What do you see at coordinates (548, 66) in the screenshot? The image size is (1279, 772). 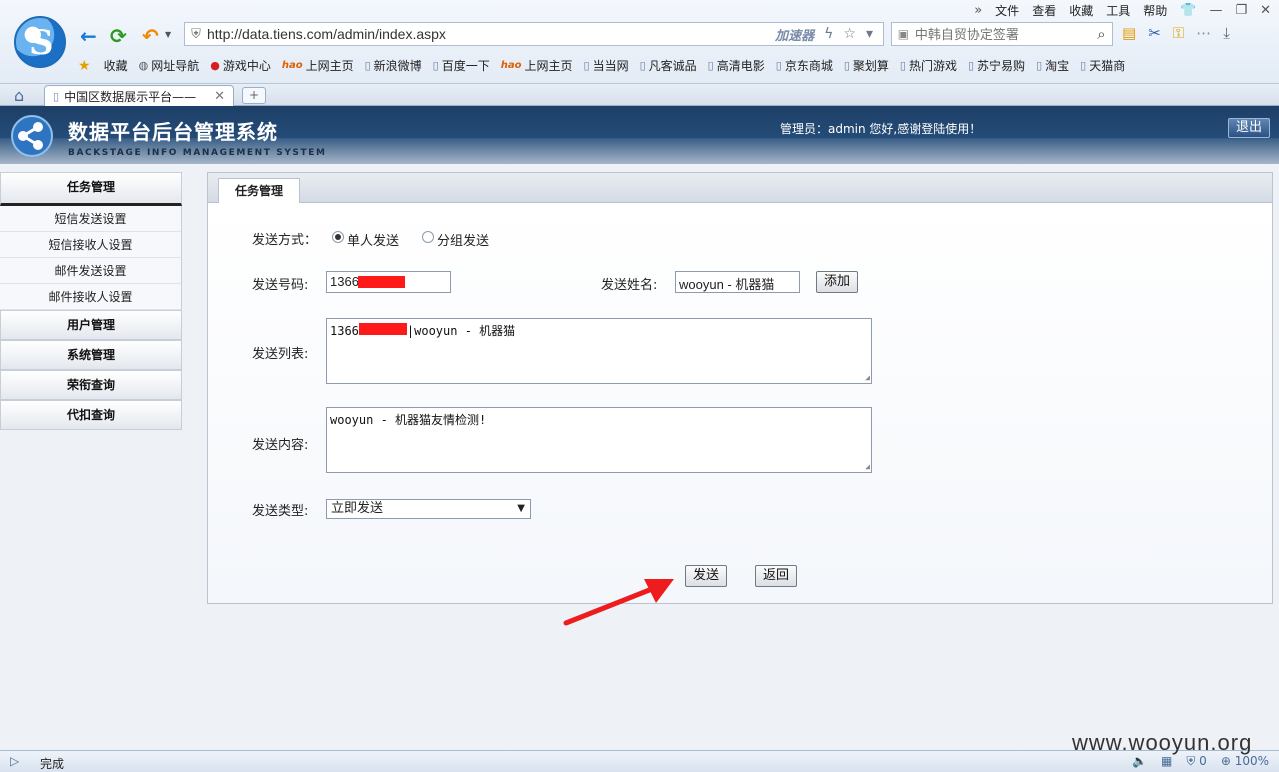 I see `favorite-label: 上网主页` at bounding box center [548, 66].